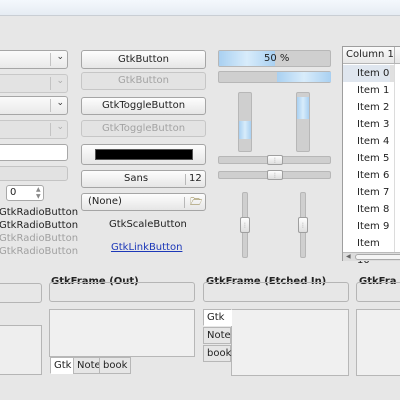 This screenshot has width=400, height=400. Describe the element at coordinates (13, 192) in the screenshot. I see `spin-value: 0` at that location.